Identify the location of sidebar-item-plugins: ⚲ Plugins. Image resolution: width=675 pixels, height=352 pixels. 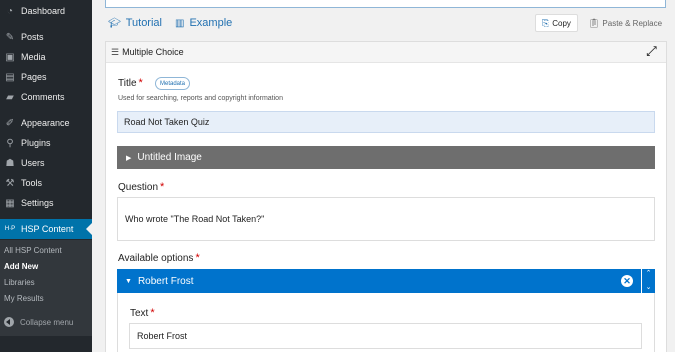
(46, 143).